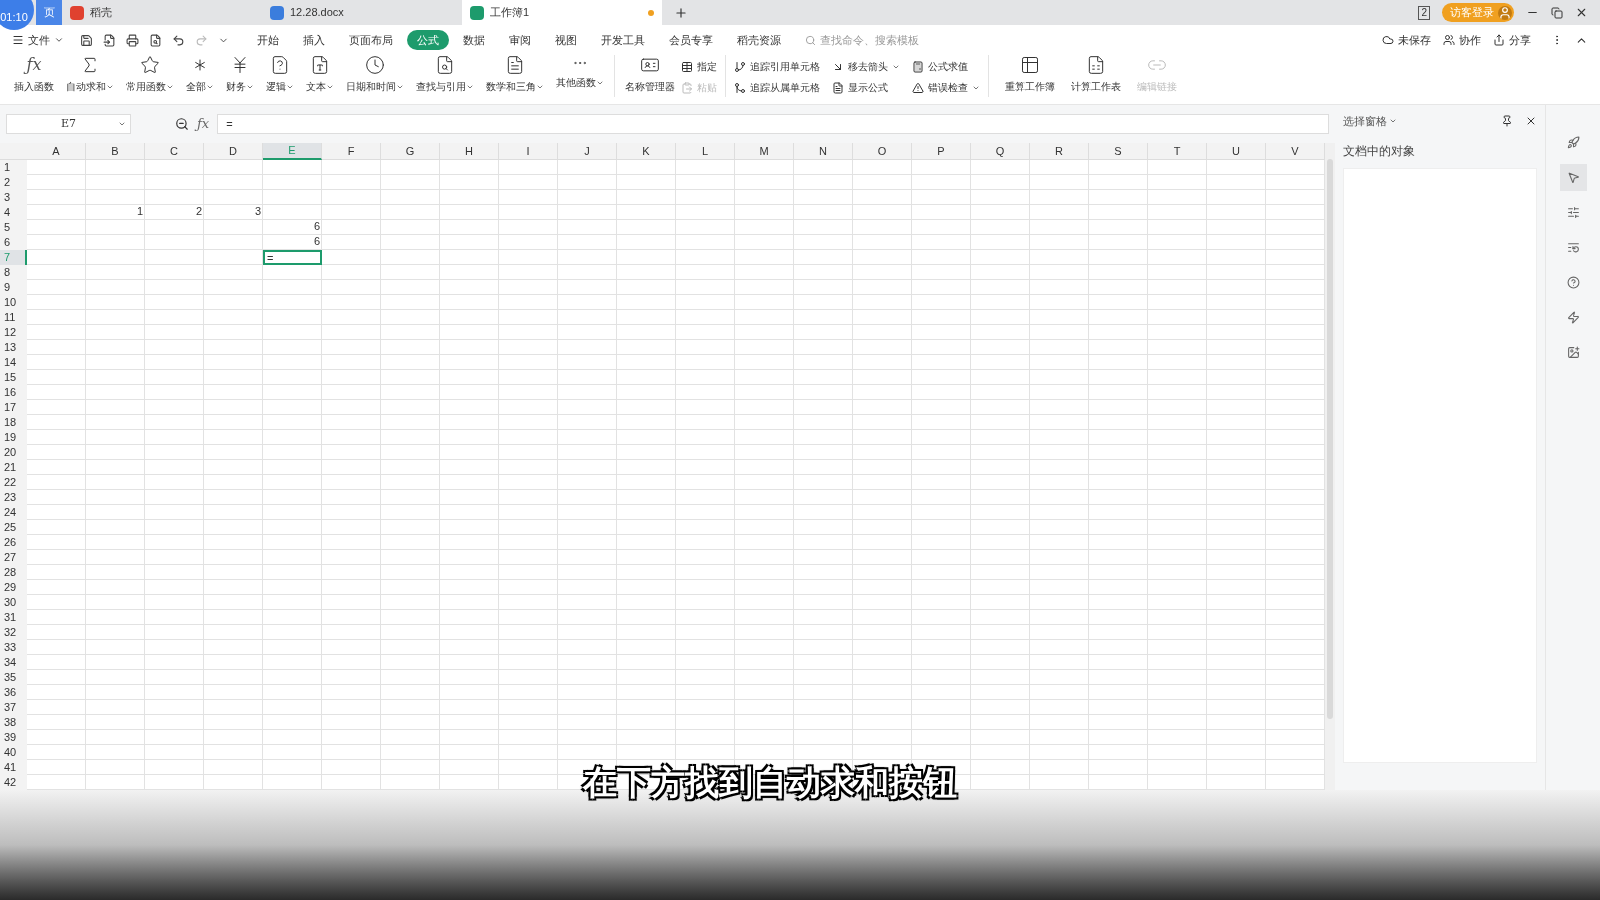  Describe the element at coordinates (872, 40) in the screenshot. I see `command-search-field: 查找命令、搜索模板` at that location.